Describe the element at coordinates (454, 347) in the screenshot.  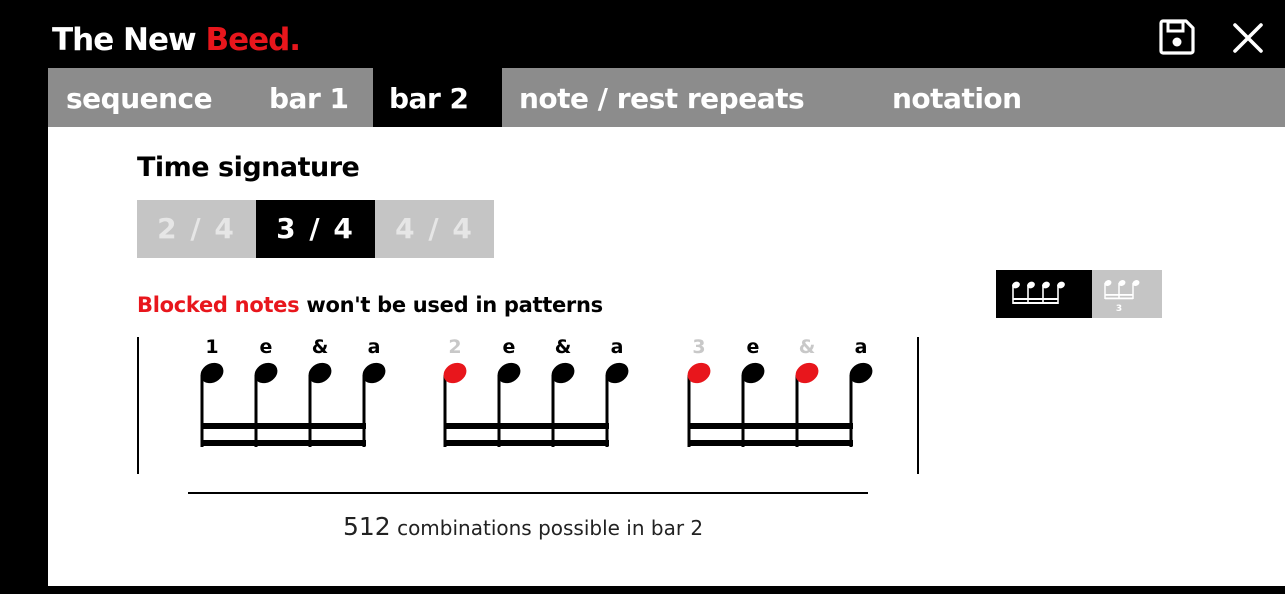
I see `beat-label: 2` at that location.